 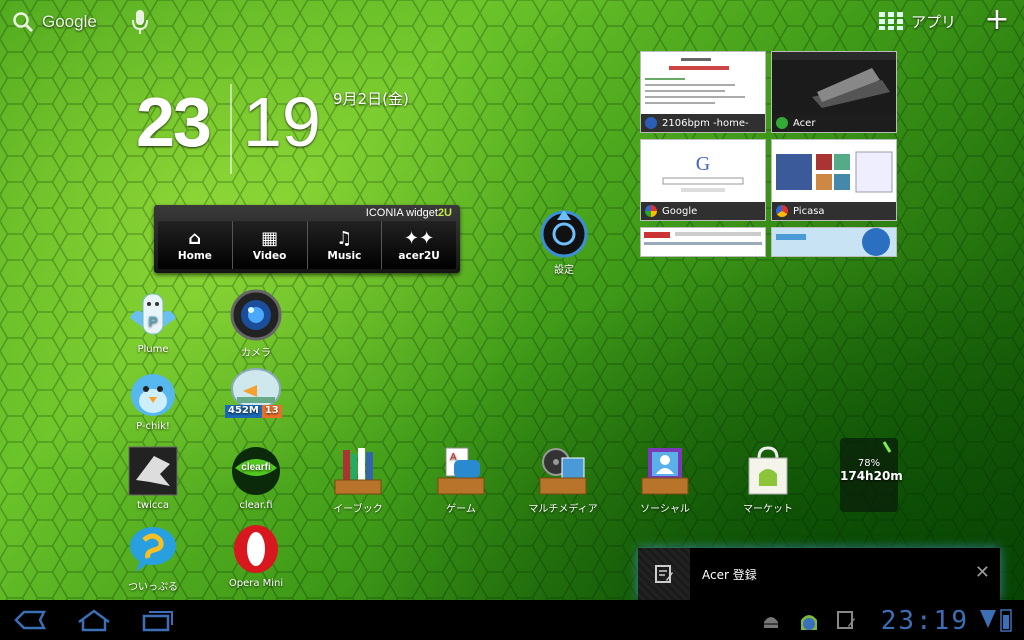 What do you see at coordinates (982, 572) in the screenshot?
I see `close-icon: ✕` at bounding box center [982, 572].